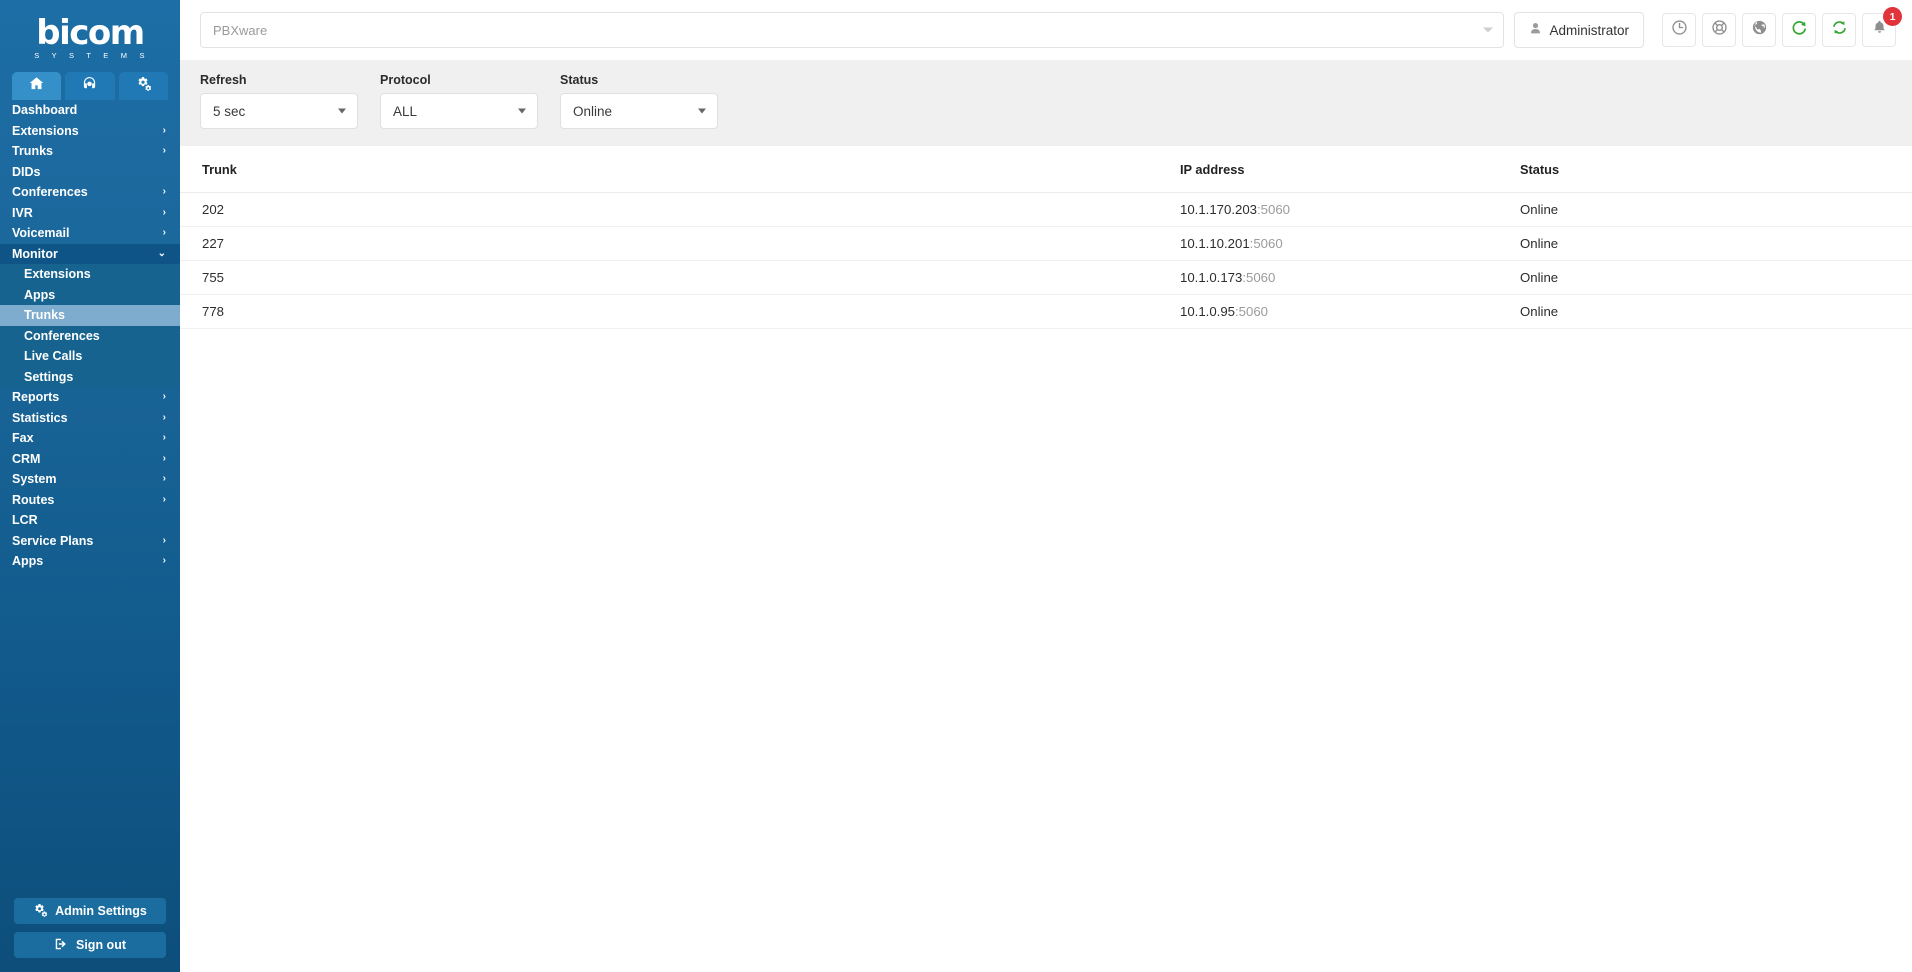 This screenshot has width=1912, height=972. Describe the element at coordinates (1350, 243) in the screenshot. I see `cell-ip-address: 10.1.10.201:5060` at that location.